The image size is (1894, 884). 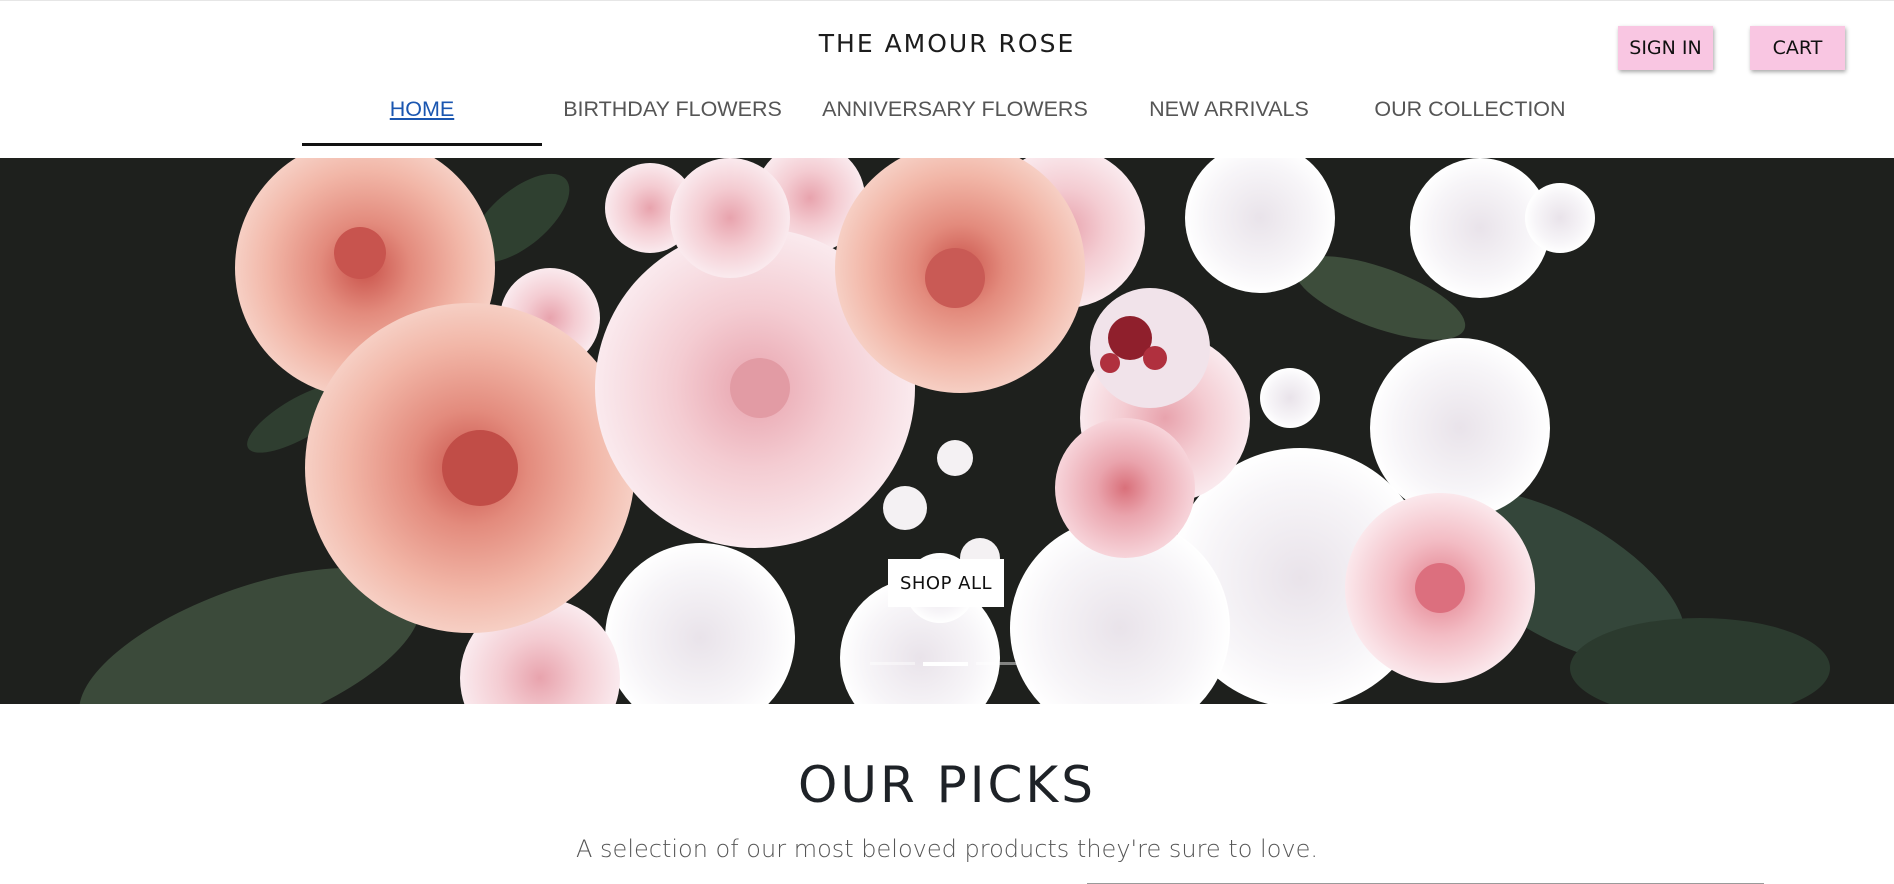 I want to click on nav-item-home: HOME, so click(x=422, y=119).